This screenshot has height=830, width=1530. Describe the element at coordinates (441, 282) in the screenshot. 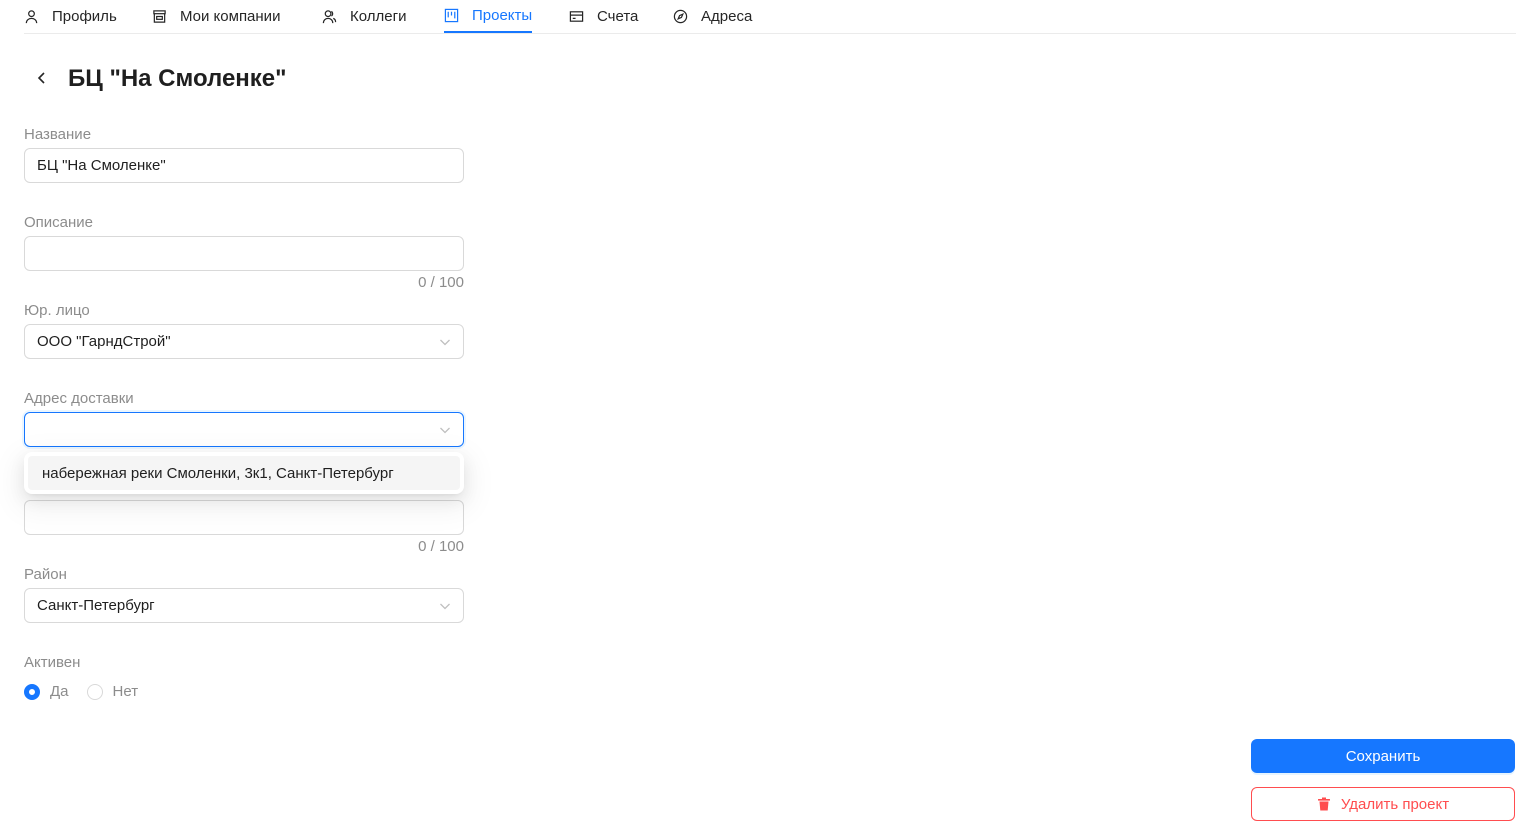

I see `description-counter: 0 / 100` at that location.